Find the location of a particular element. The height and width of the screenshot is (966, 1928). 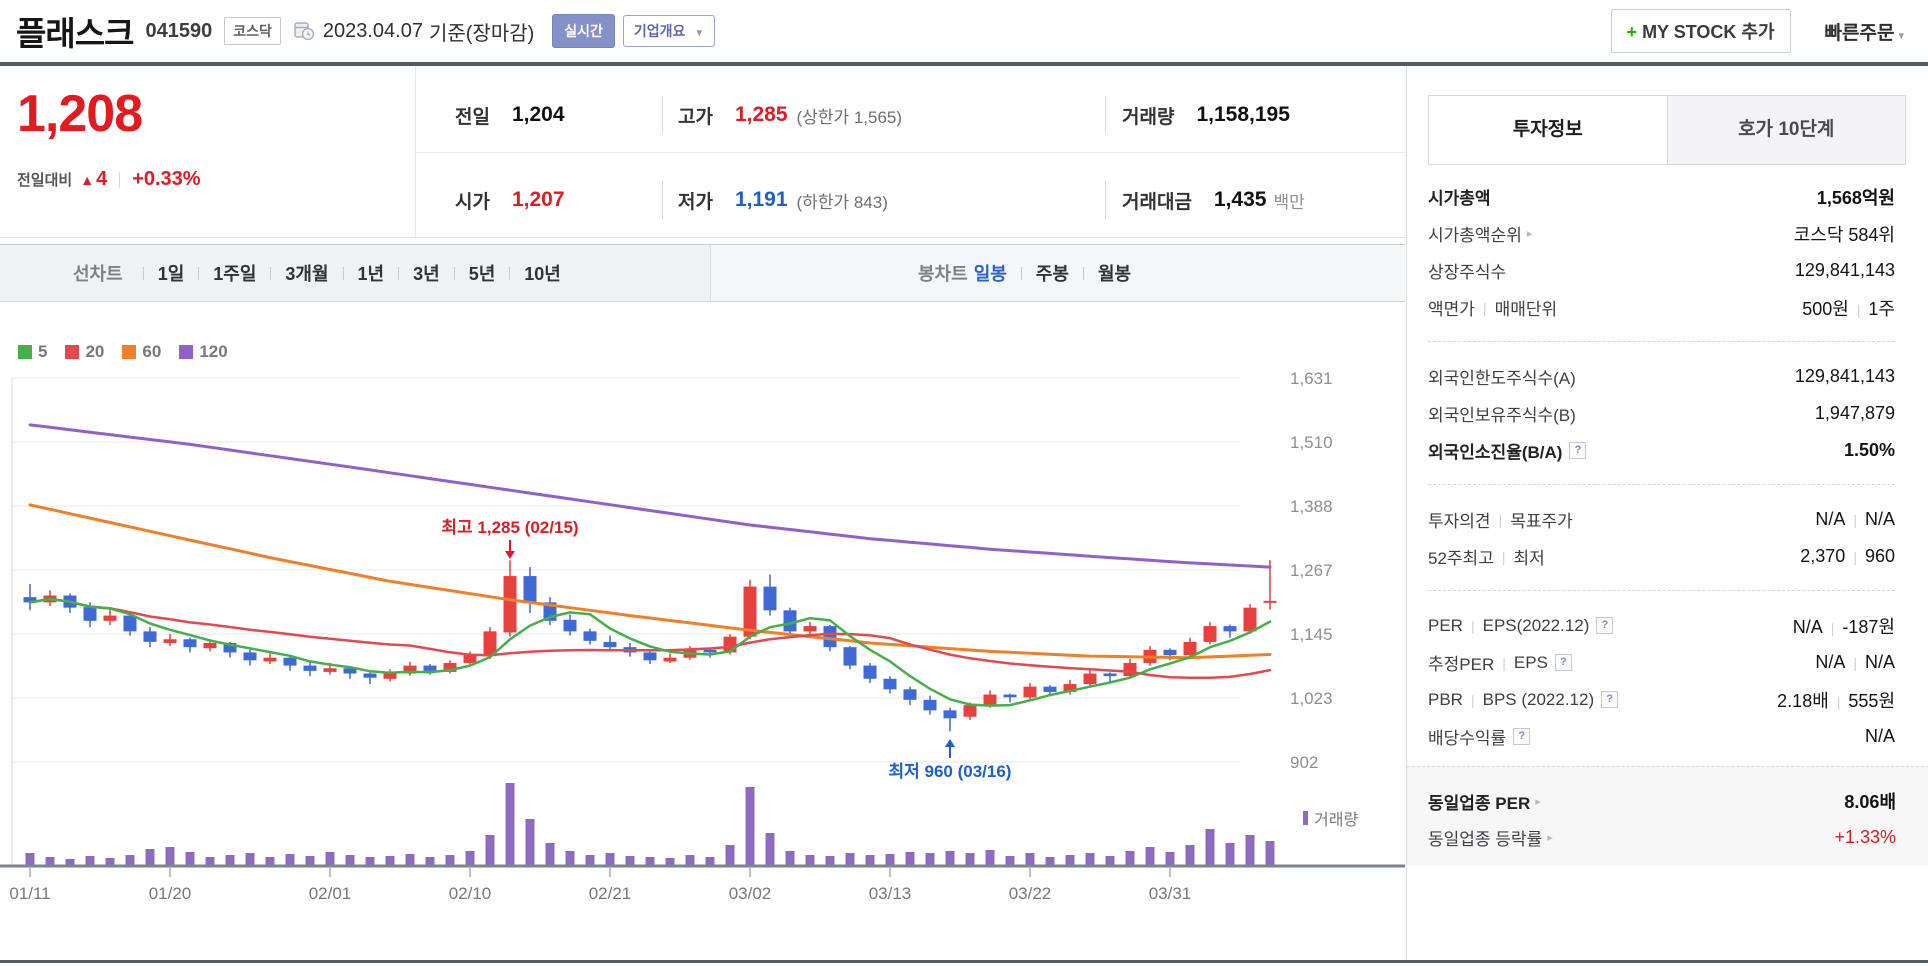

market-close-clock-icon is located at coordinates (304, 31).